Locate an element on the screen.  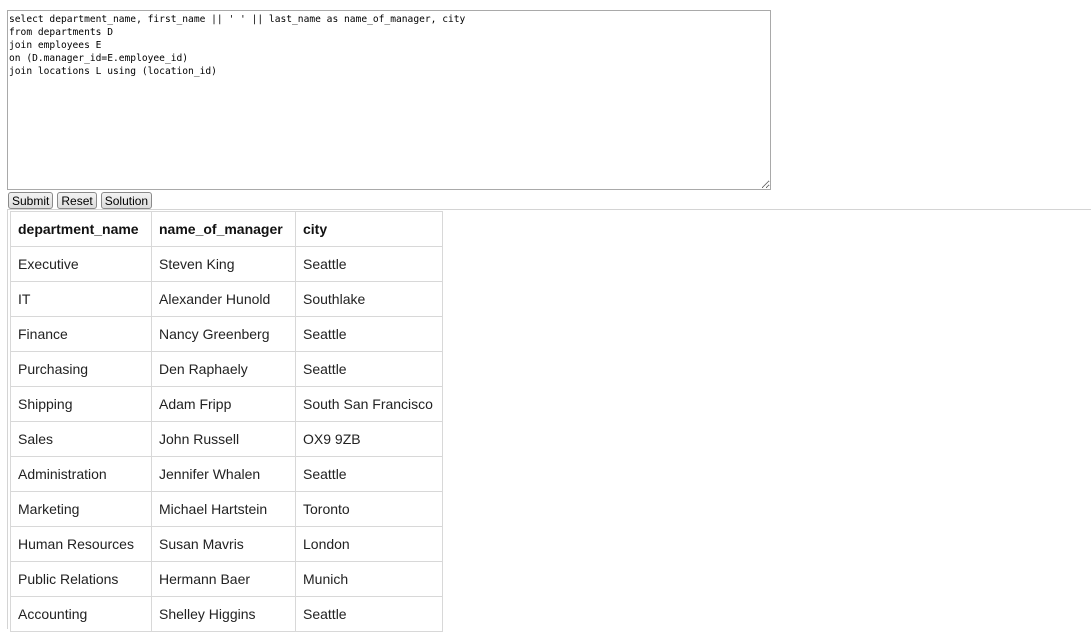
table-cell: Den Raphaely is located at coordinates (223, 369).